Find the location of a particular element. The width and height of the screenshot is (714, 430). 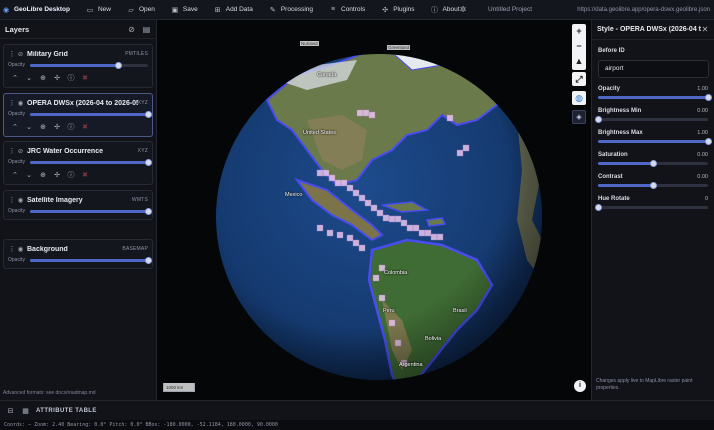

menu-add-data: ⊞ Add Data is located at coordinates (233, 10).